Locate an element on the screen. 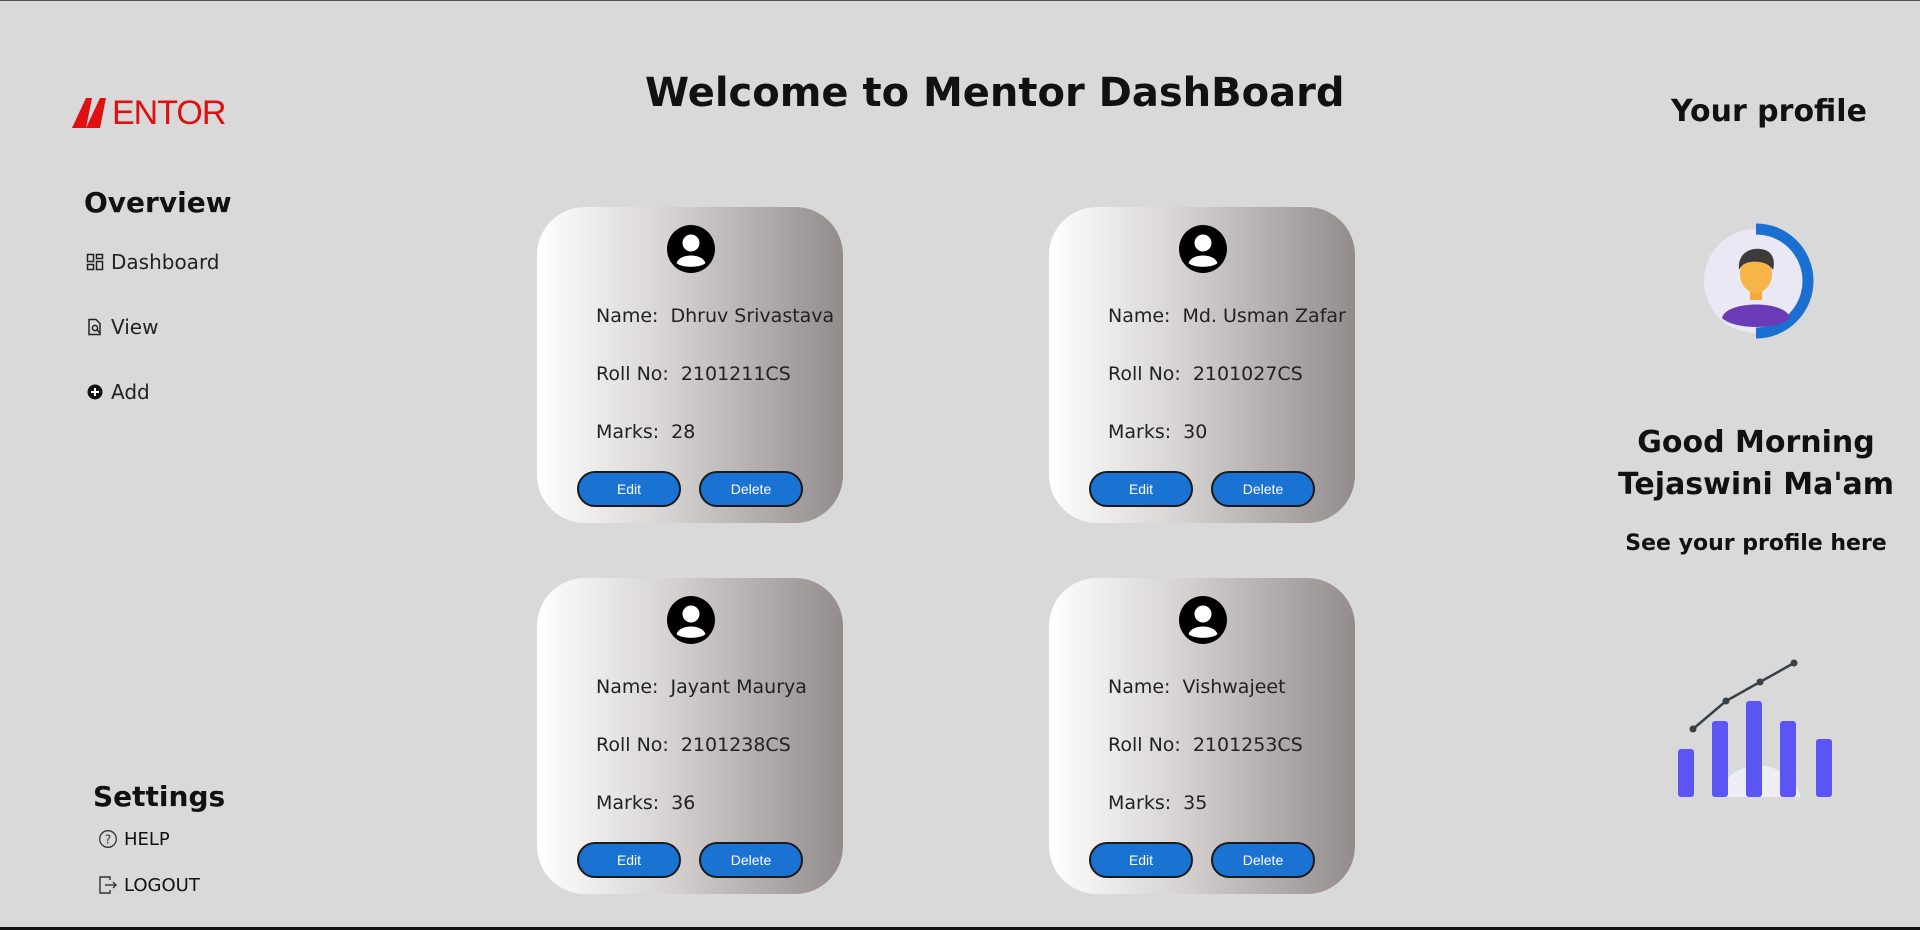  settings-list: ? HELP LOGOUT is located at coordinates (149, 870).